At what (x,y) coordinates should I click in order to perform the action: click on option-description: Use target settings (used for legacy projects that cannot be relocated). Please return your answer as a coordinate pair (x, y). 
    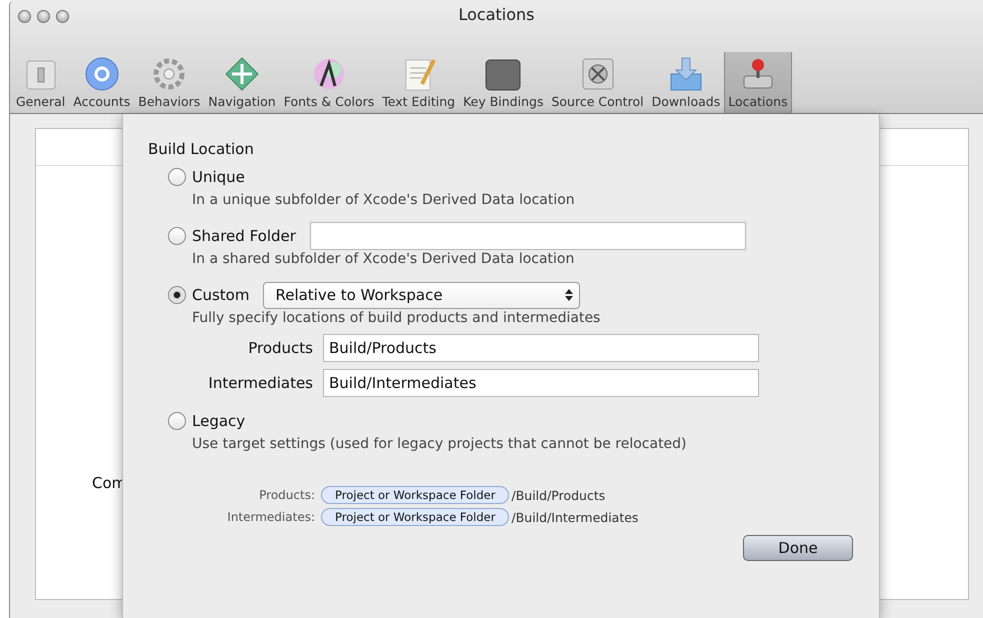
    Looking at the image, I should click on (439, 444).